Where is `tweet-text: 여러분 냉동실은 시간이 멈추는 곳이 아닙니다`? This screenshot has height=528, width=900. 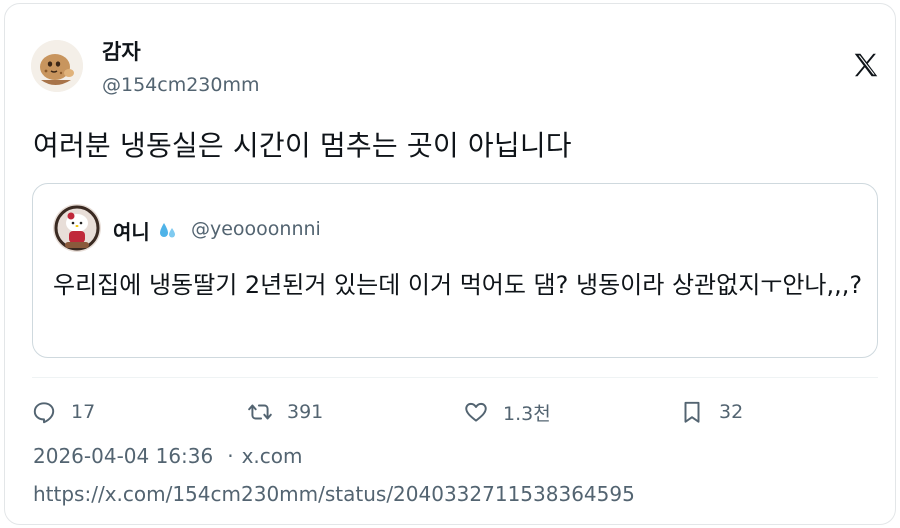 tweet-text: 여러분 냉동실은 시간이 멈추는 곳이 아닙니다 is located at coordinates (302, 145).